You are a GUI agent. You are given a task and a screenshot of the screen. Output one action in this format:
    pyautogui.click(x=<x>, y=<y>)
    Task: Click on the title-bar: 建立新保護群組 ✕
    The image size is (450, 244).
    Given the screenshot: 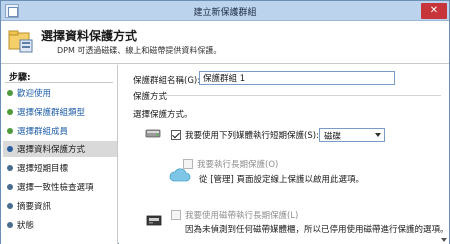 What is the action you would take?
    pyautogui.click(x=225, y=11)
    